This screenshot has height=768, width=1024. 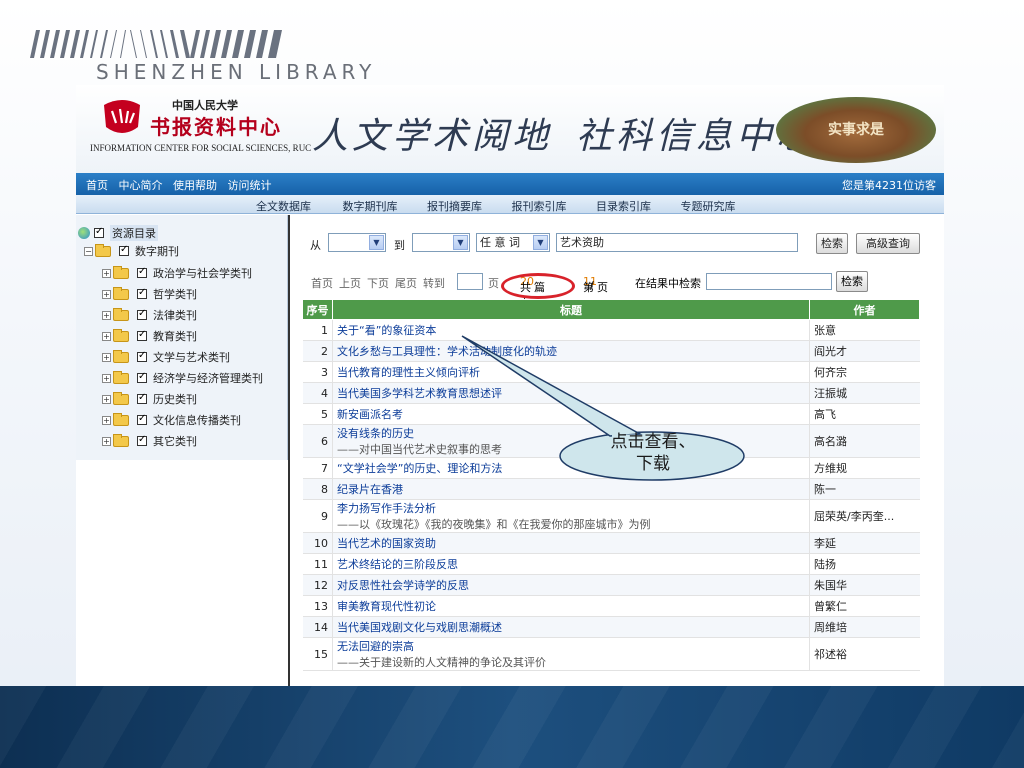 I want to click on row-number: 15, so click(x=317, y=654).